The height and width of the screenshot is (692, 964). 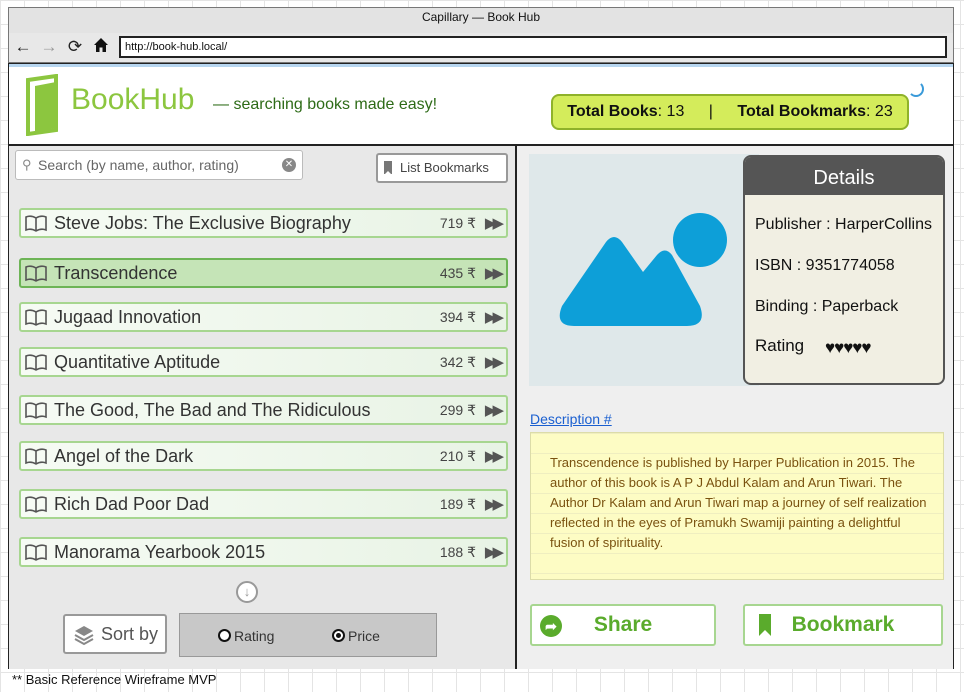 I want to click on logo-text: BookHub, so click(x=132, y=100).